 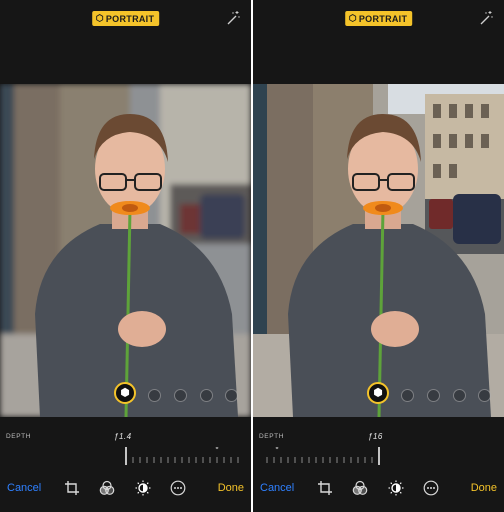 I want to click on depth-value: ƒ16, so click(x=375, y=436).